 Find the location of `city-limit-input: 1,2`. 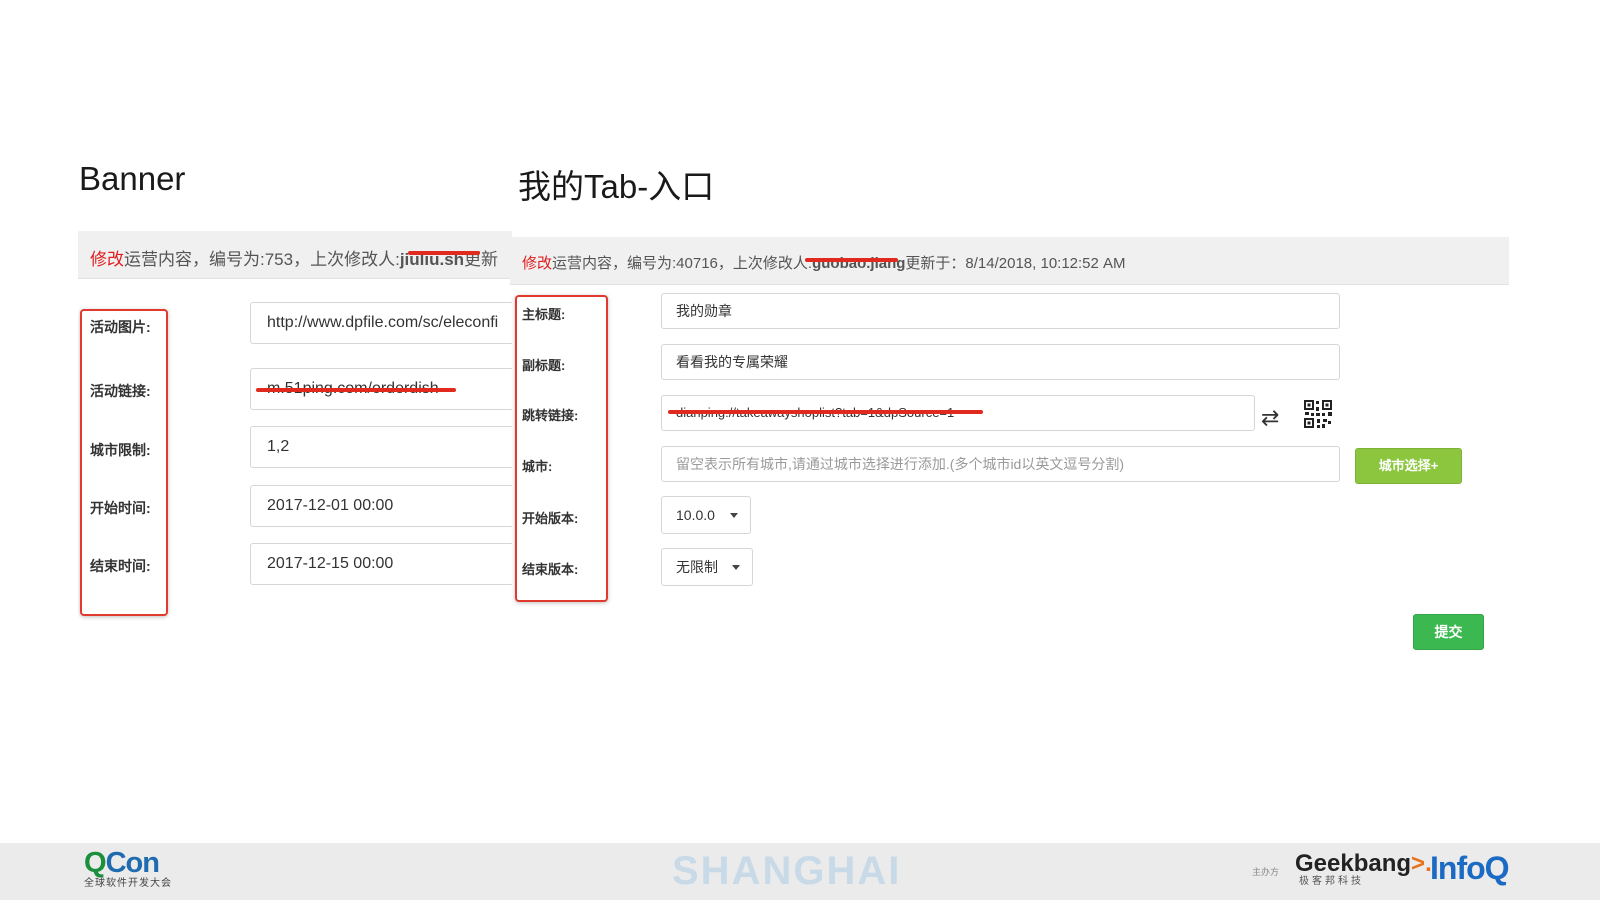

city-limit-input: 1,2 is located at coordinates (381, 447).